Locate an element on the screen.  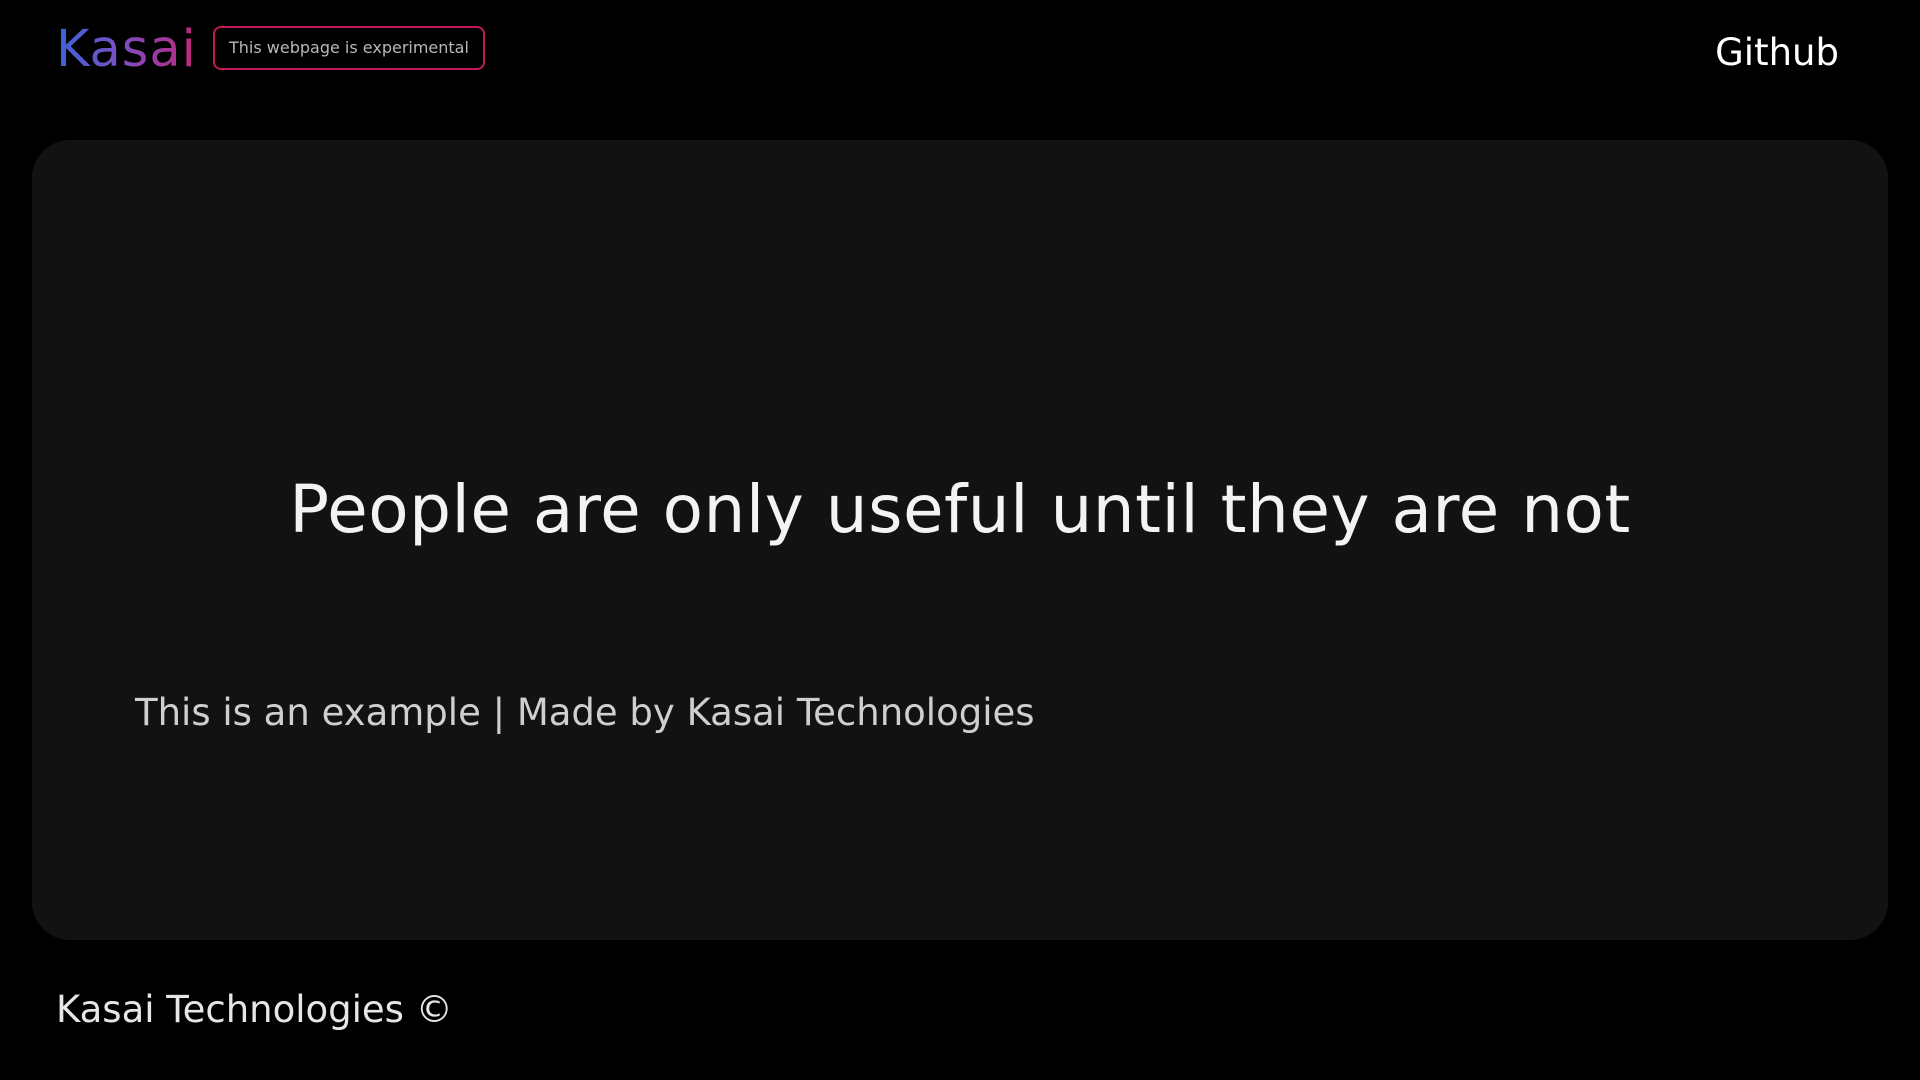
footer-copyright: Kasai Technologies © is located at coordinates (254, 1009).